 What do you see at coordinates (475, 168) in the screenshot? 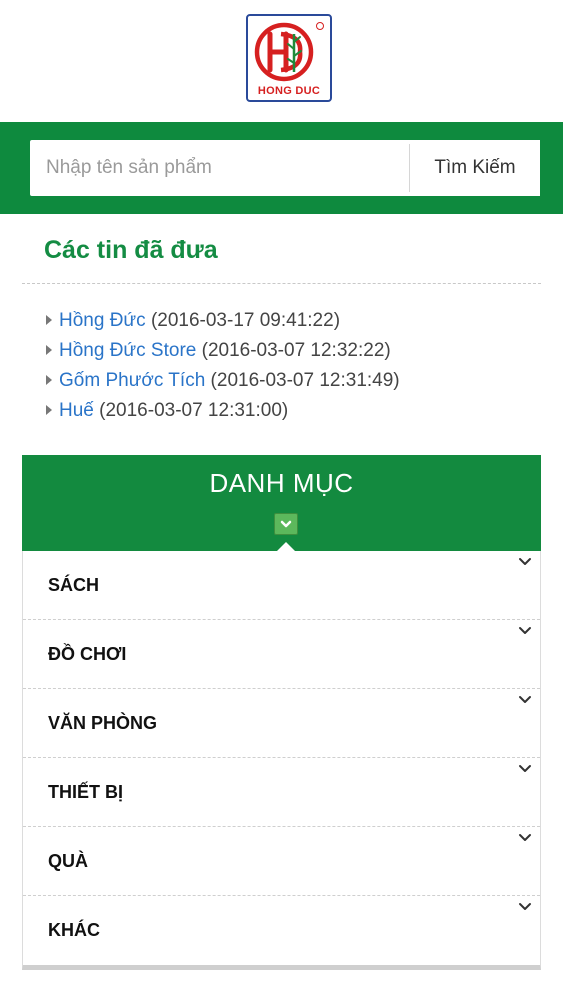
I see `search-button: Tìm Kiếm` at bounding box center [475, 168].